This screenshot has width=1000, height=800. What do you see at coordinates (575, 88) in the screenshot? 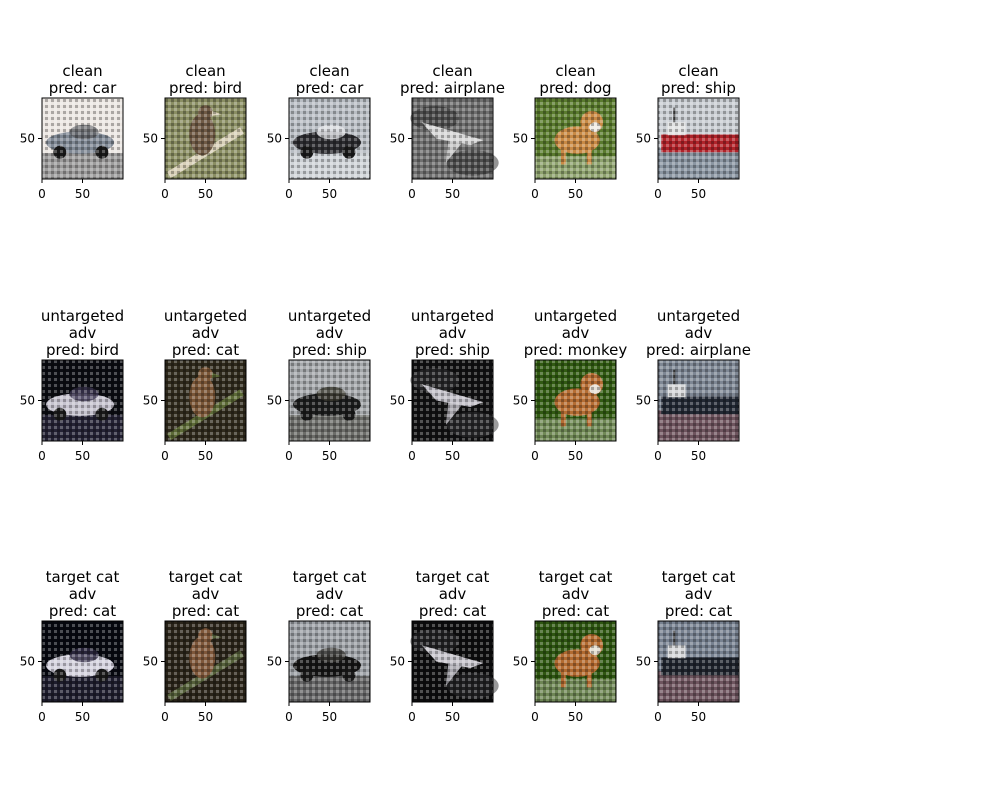
I see `panel-title: pred: dog` at bounding box center [575, 88].